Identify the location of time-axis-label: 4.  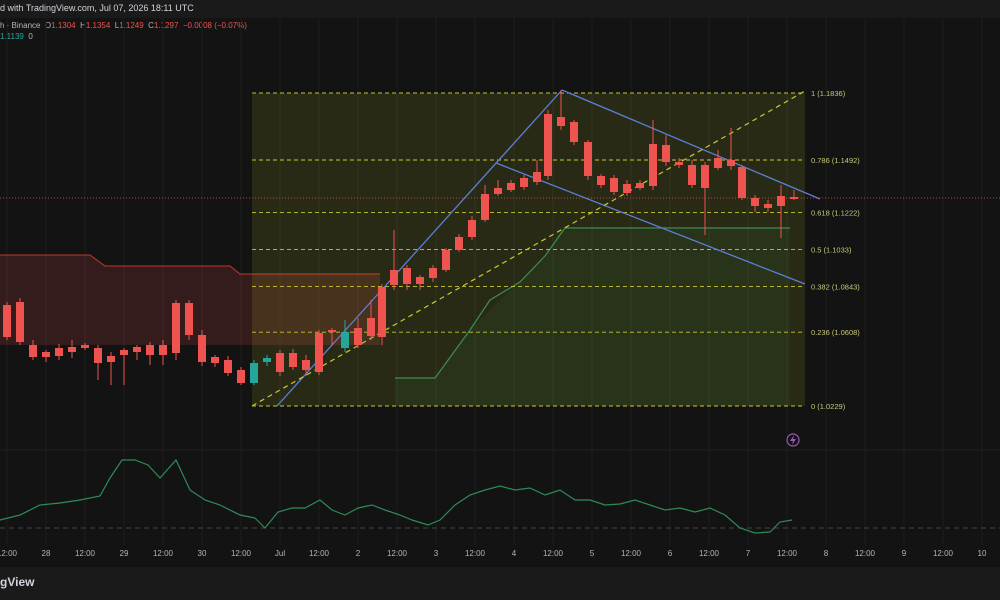
(514, 553).